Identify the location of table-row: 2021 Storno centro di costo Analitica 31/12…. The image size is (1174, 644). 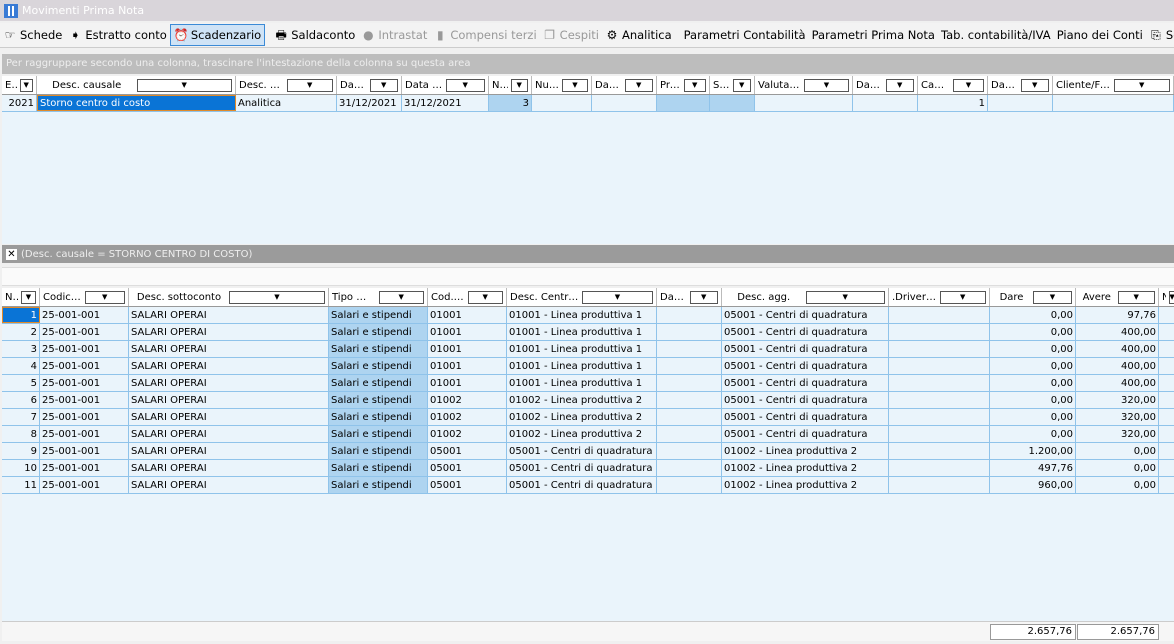
(588, 103).